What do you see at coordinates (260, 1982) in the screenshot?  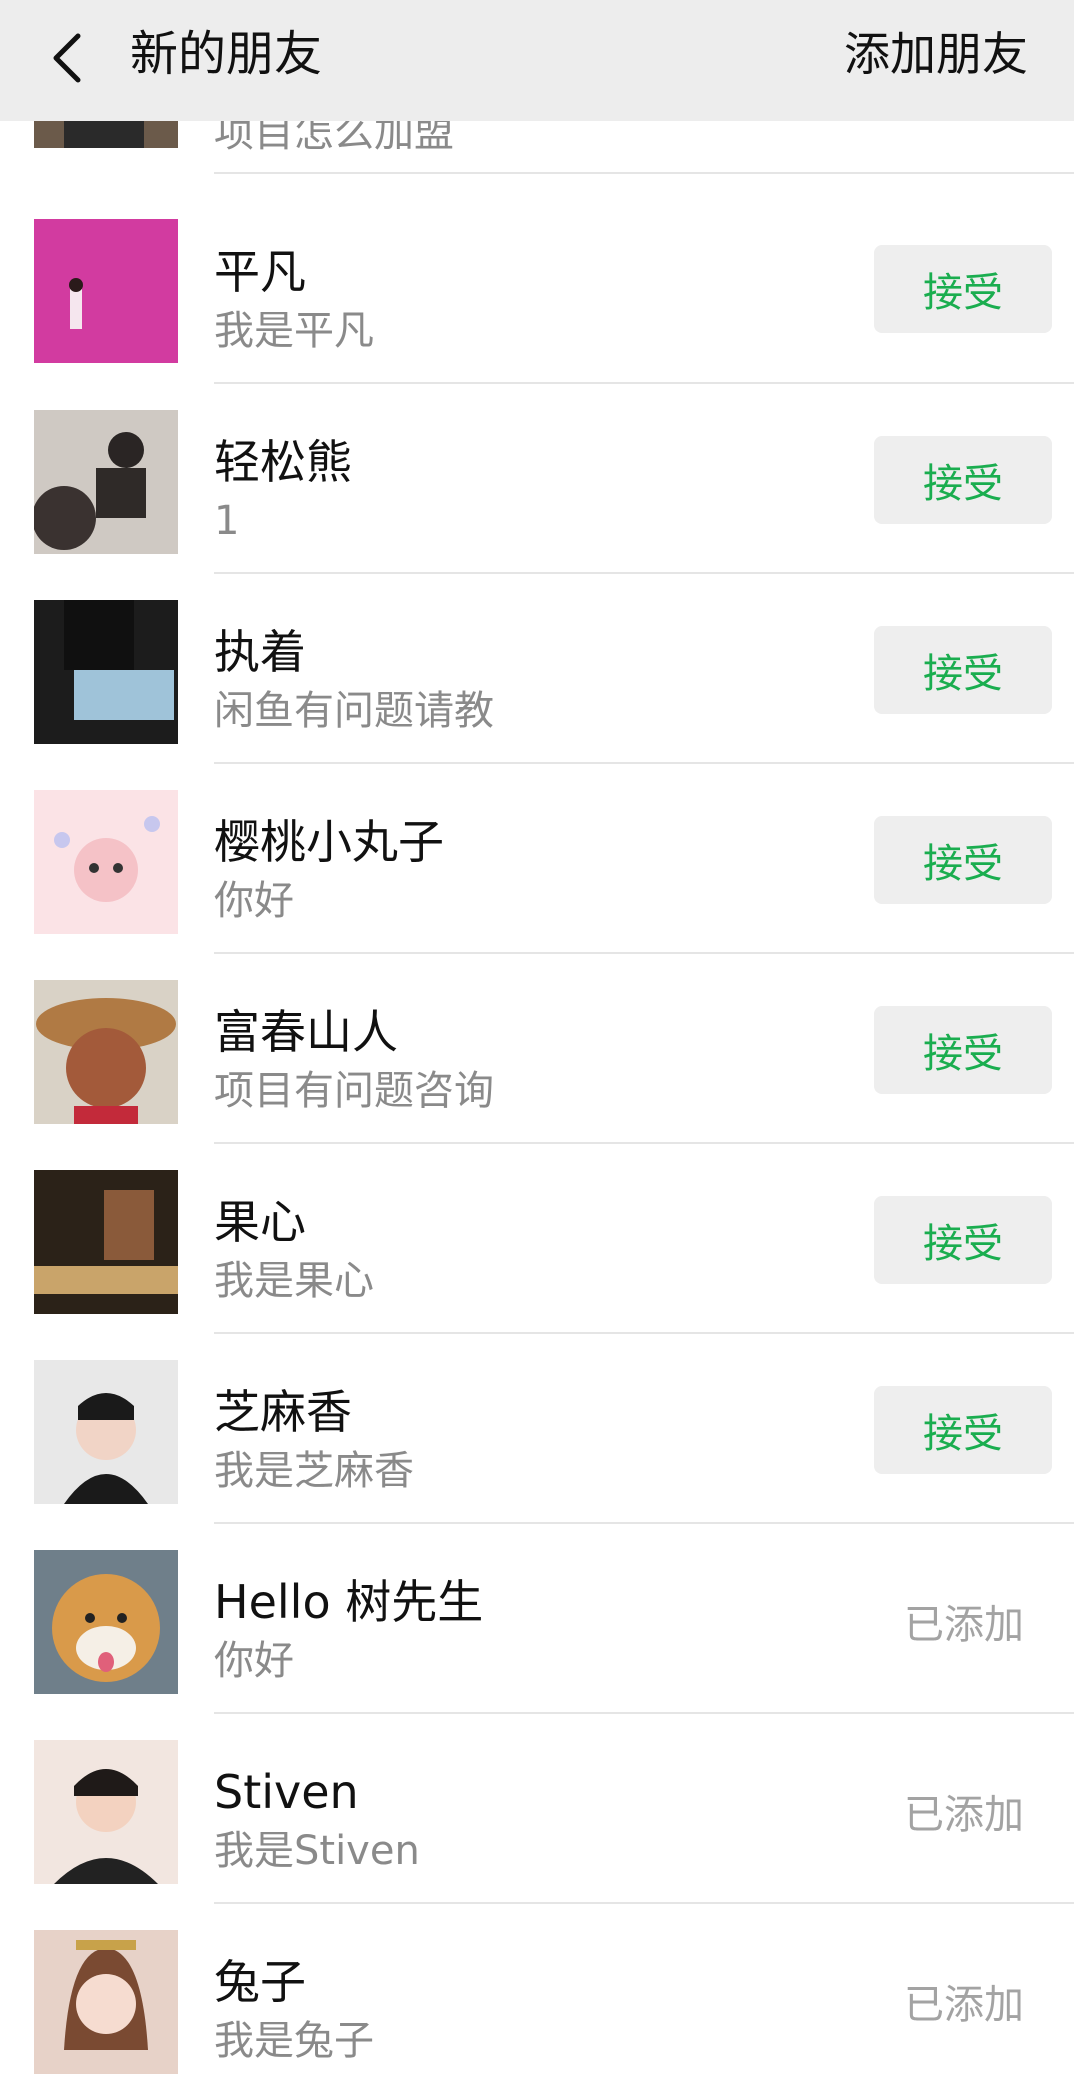 I see `request-name: 兔子` at bounding box center [260, 1982].